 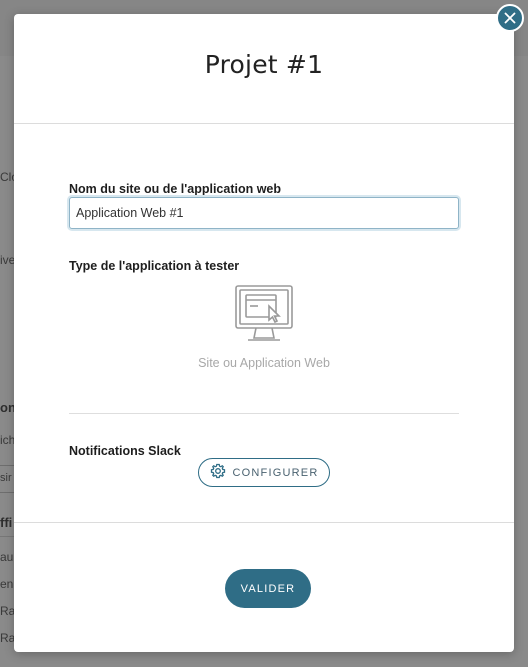 What do you see at coordinates (264, 316) in the screenshot?
I see `monitor-cursor-icon` at bounding box center [264, 316].